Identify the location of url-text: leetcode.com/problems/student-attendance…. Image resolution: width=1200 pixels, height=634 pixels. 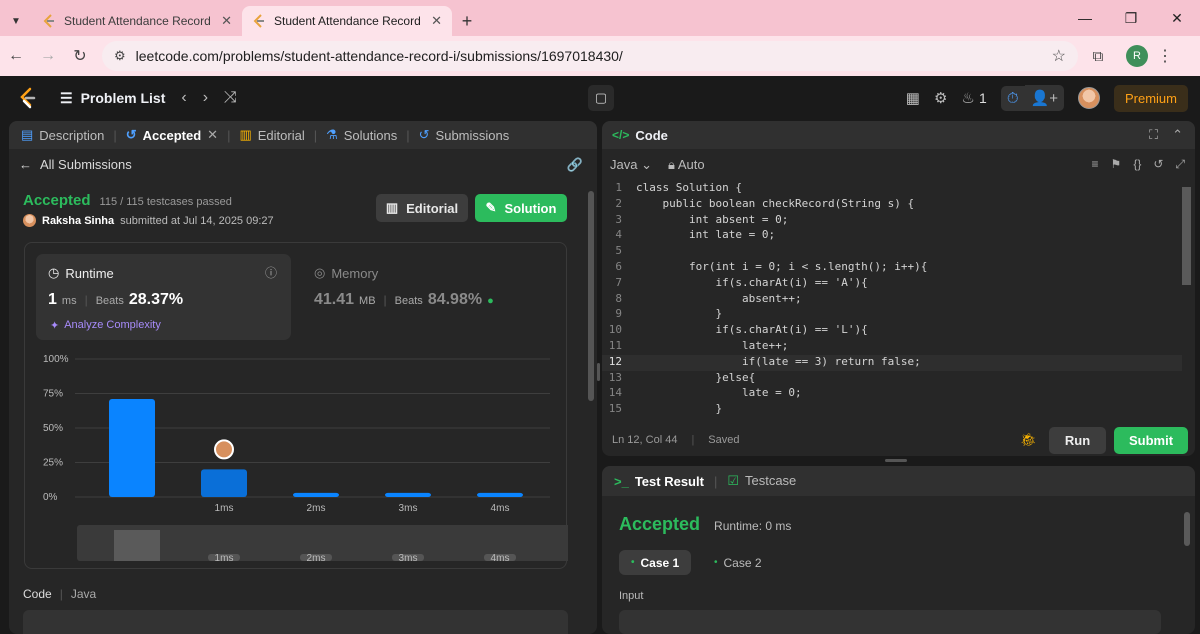
(594, 56).